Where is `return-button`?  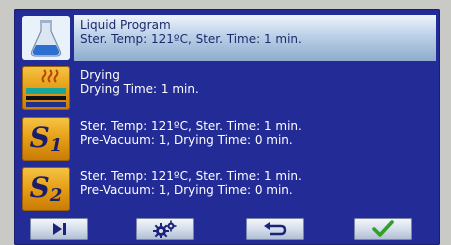 return-button is located at coordinates (275, 229).